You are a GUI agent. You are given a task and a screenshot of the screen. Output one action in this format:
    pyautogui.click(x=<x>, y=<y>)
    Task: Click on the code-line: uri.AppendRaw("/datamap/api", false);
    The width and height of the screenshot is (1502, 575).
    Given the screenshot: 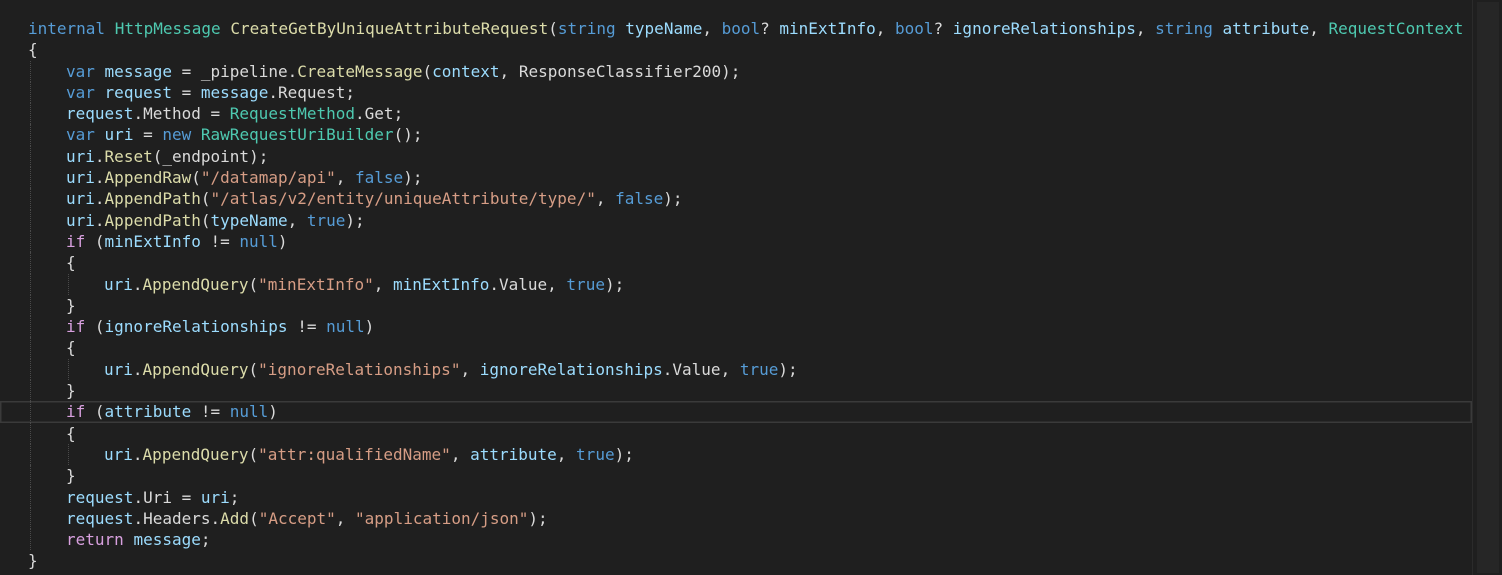 What is the action you would take?
    pyautogui.click(x=736, y=178)
    